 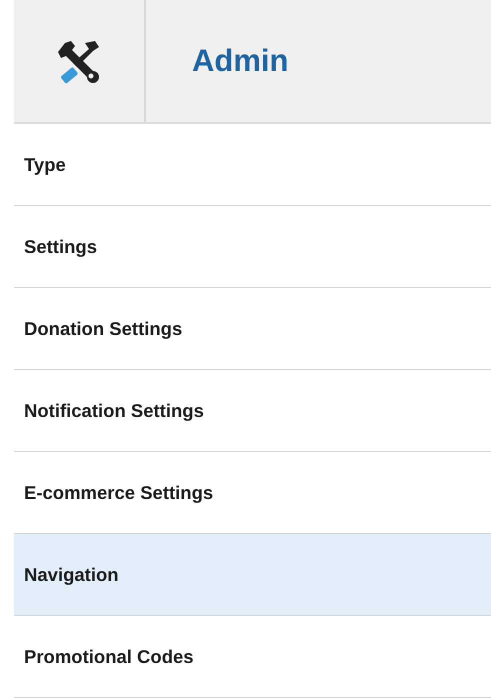 I want to click on menu-item: Type, so click(x=252, y=165).